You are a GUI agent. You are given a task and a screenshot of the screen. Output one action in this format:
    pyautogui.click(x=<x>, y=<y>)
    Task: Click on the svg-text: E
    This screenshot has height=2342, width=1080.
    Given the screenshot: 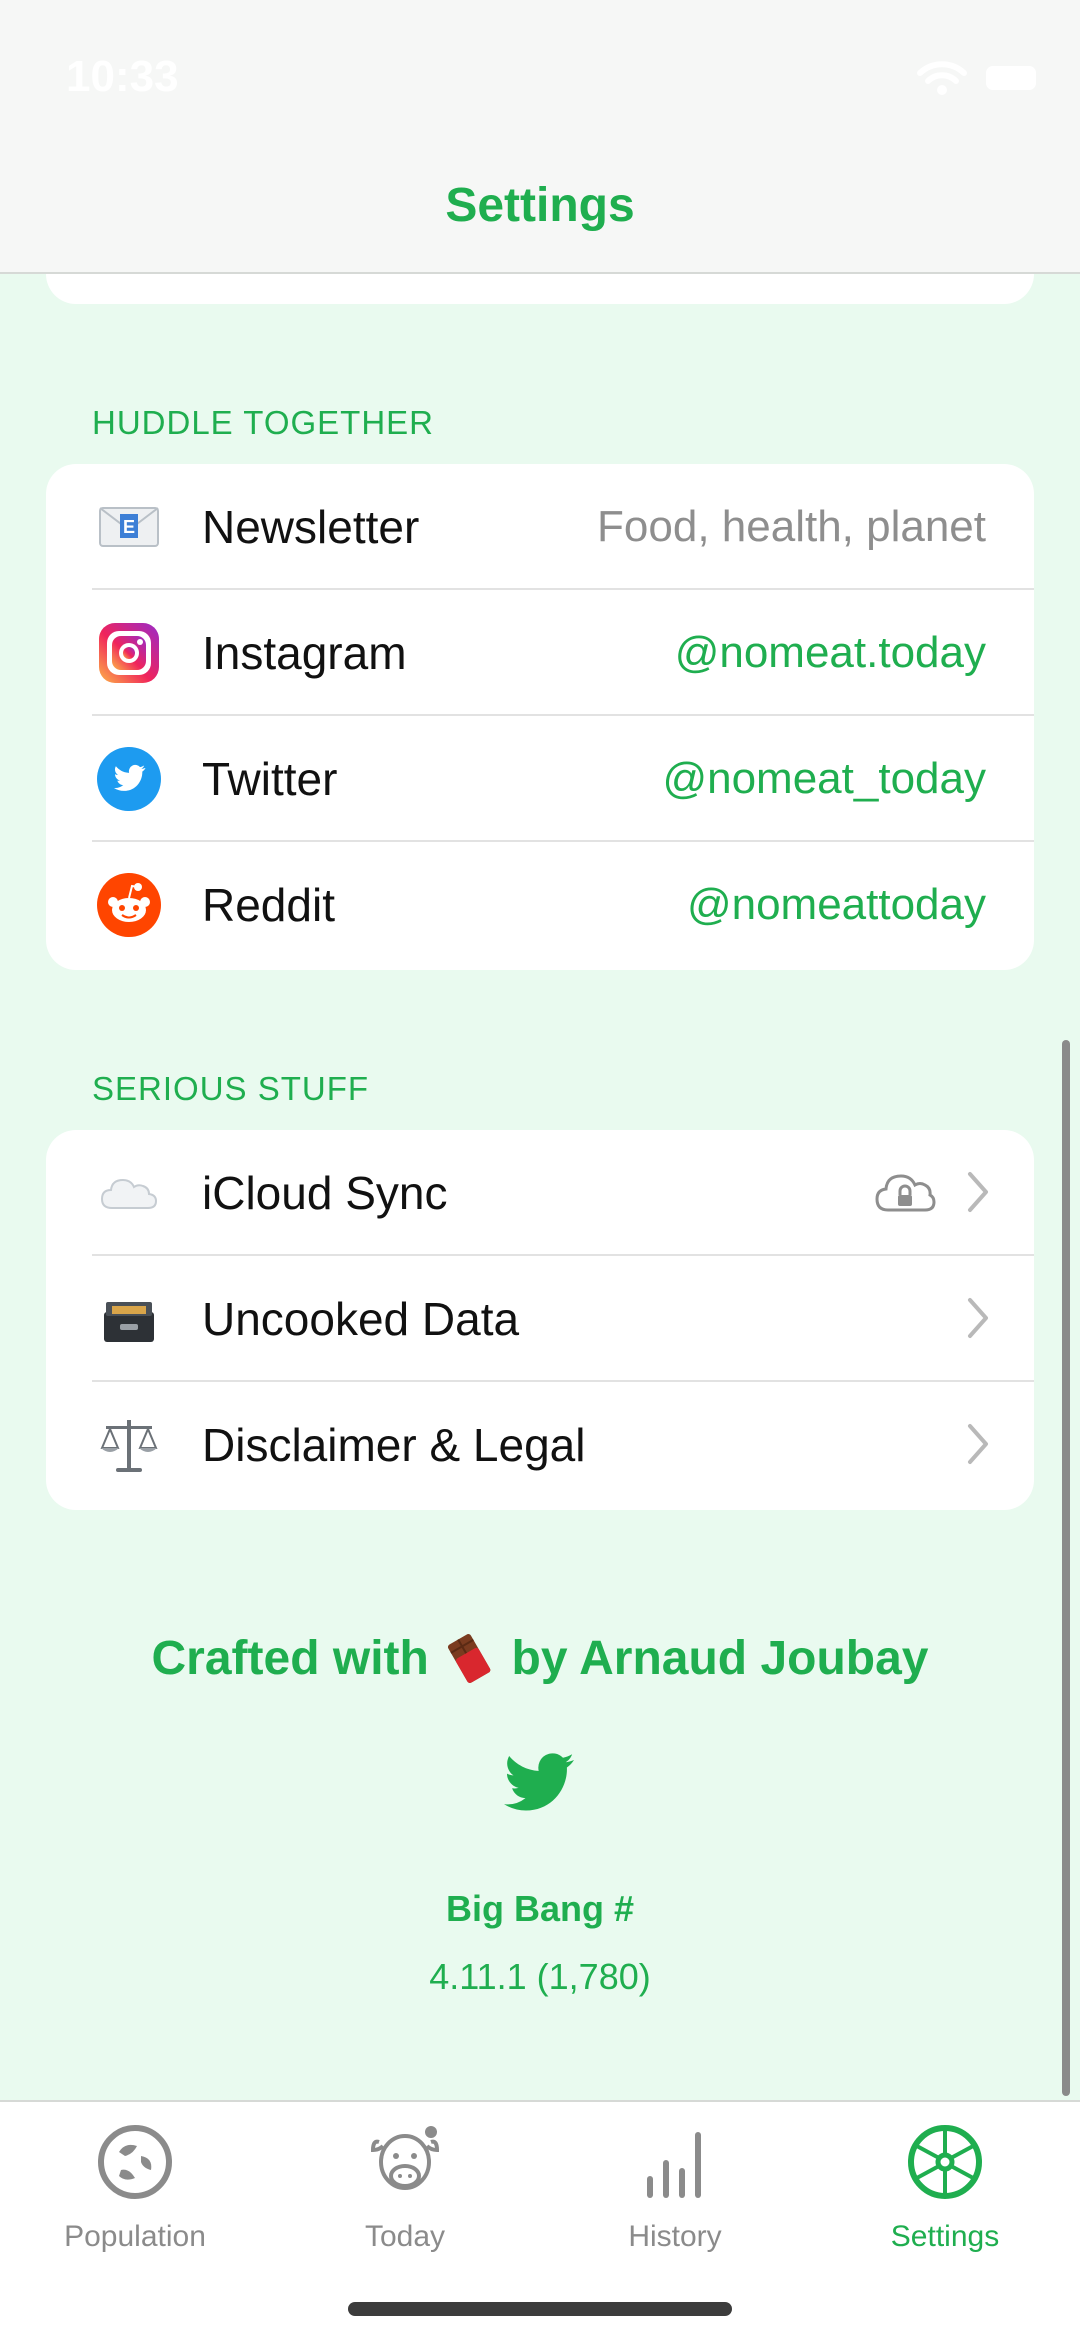 What is the action you would take?
    pyautogui.click(x=129, y=527)
    